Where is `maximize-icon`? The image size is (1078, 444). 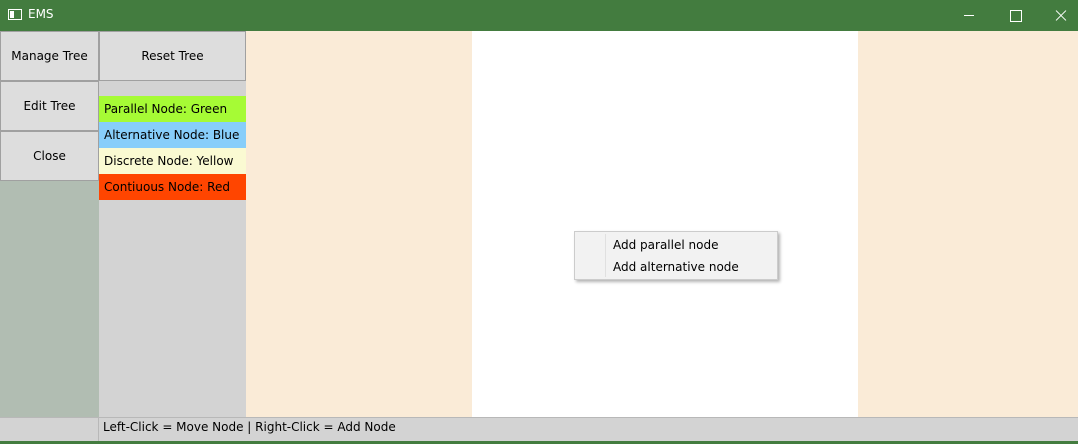 maximize-icon is located at coordinates (1015, 15).